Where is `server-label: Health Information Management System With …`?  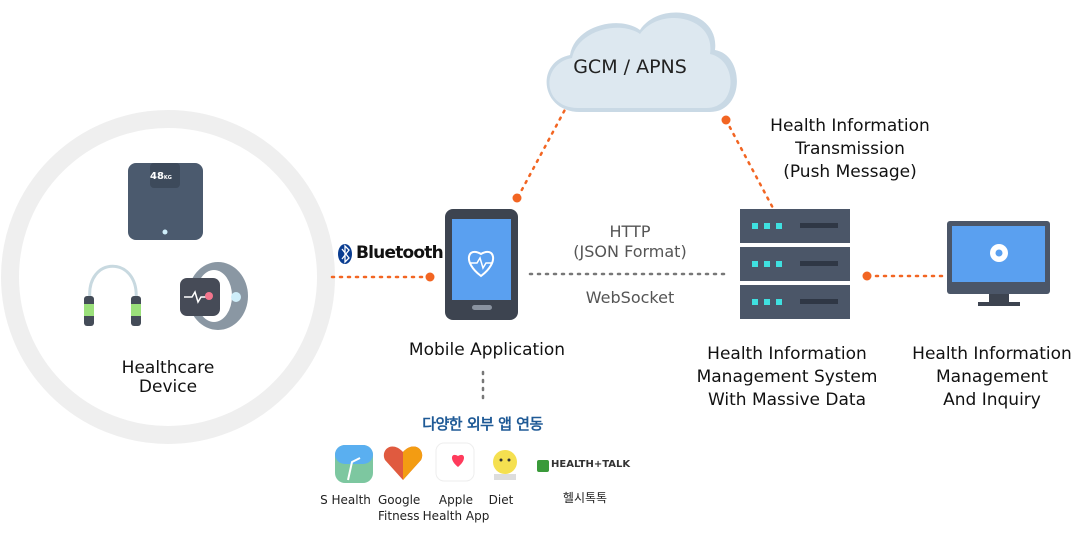 server-label: Health Information Management System With … is located at coordinates (787, 377).